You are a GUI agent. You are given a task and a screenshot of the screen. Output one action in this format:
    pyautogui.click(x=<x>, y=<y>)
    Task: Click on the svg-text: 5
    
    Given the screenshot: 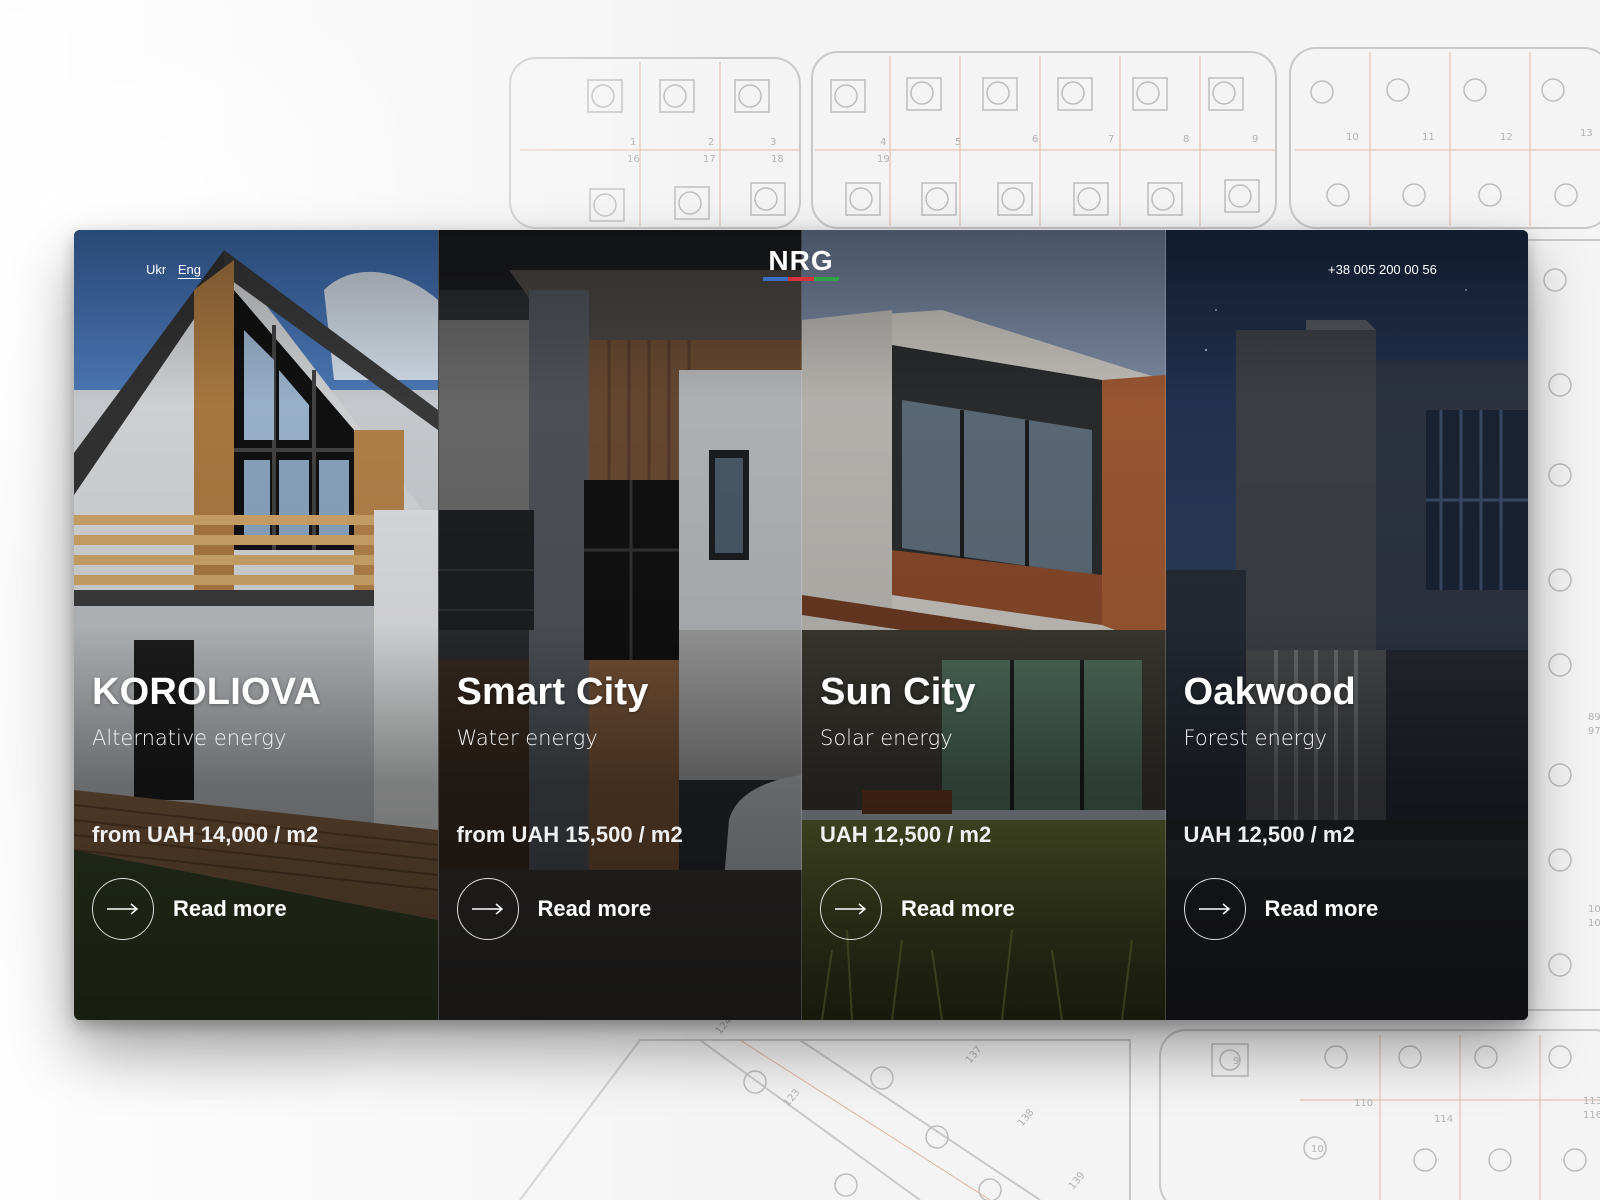 What is the action you would take?
    pyautogui.click(x=958, y=142)
    